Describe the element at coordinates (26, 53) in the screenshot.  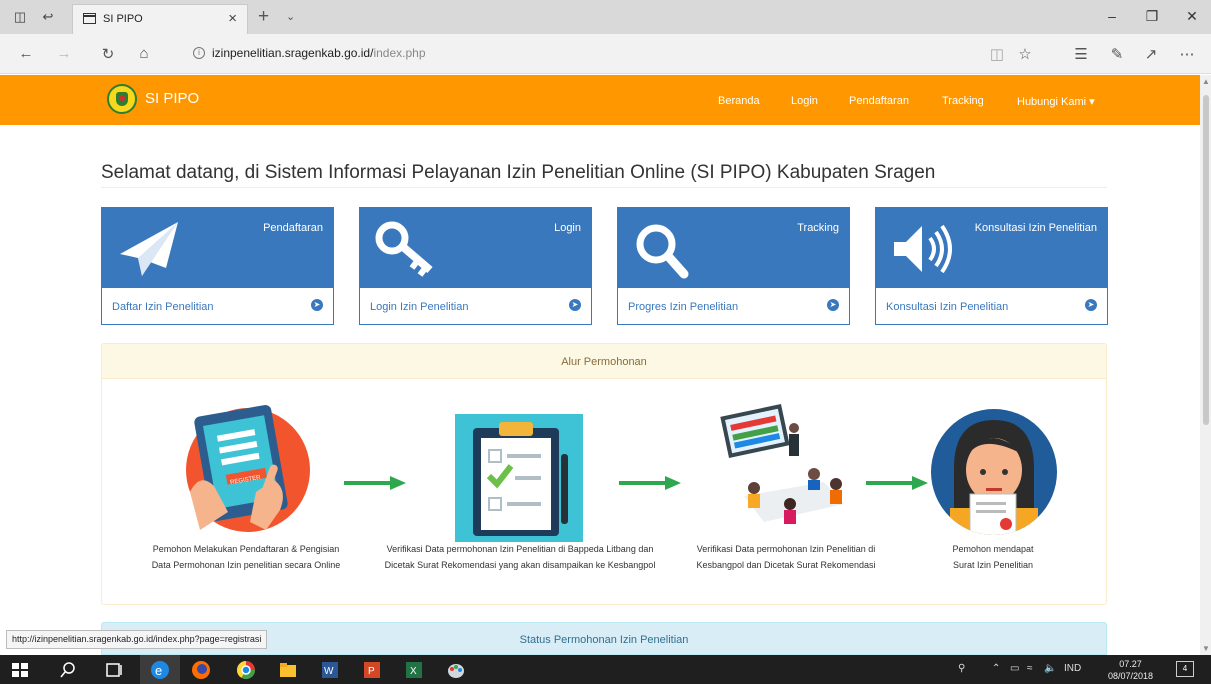
I see `back-icon: ←` at that location.